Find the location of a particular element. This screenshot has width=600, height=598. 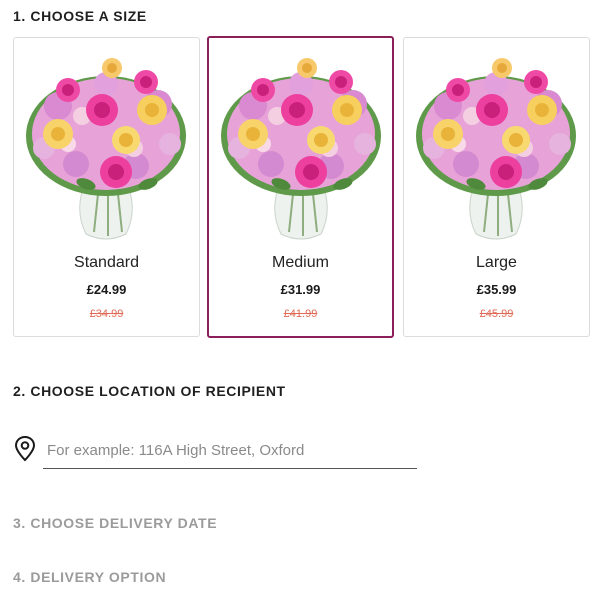

size-price: £31.99 is located at coordinates (300, 289).